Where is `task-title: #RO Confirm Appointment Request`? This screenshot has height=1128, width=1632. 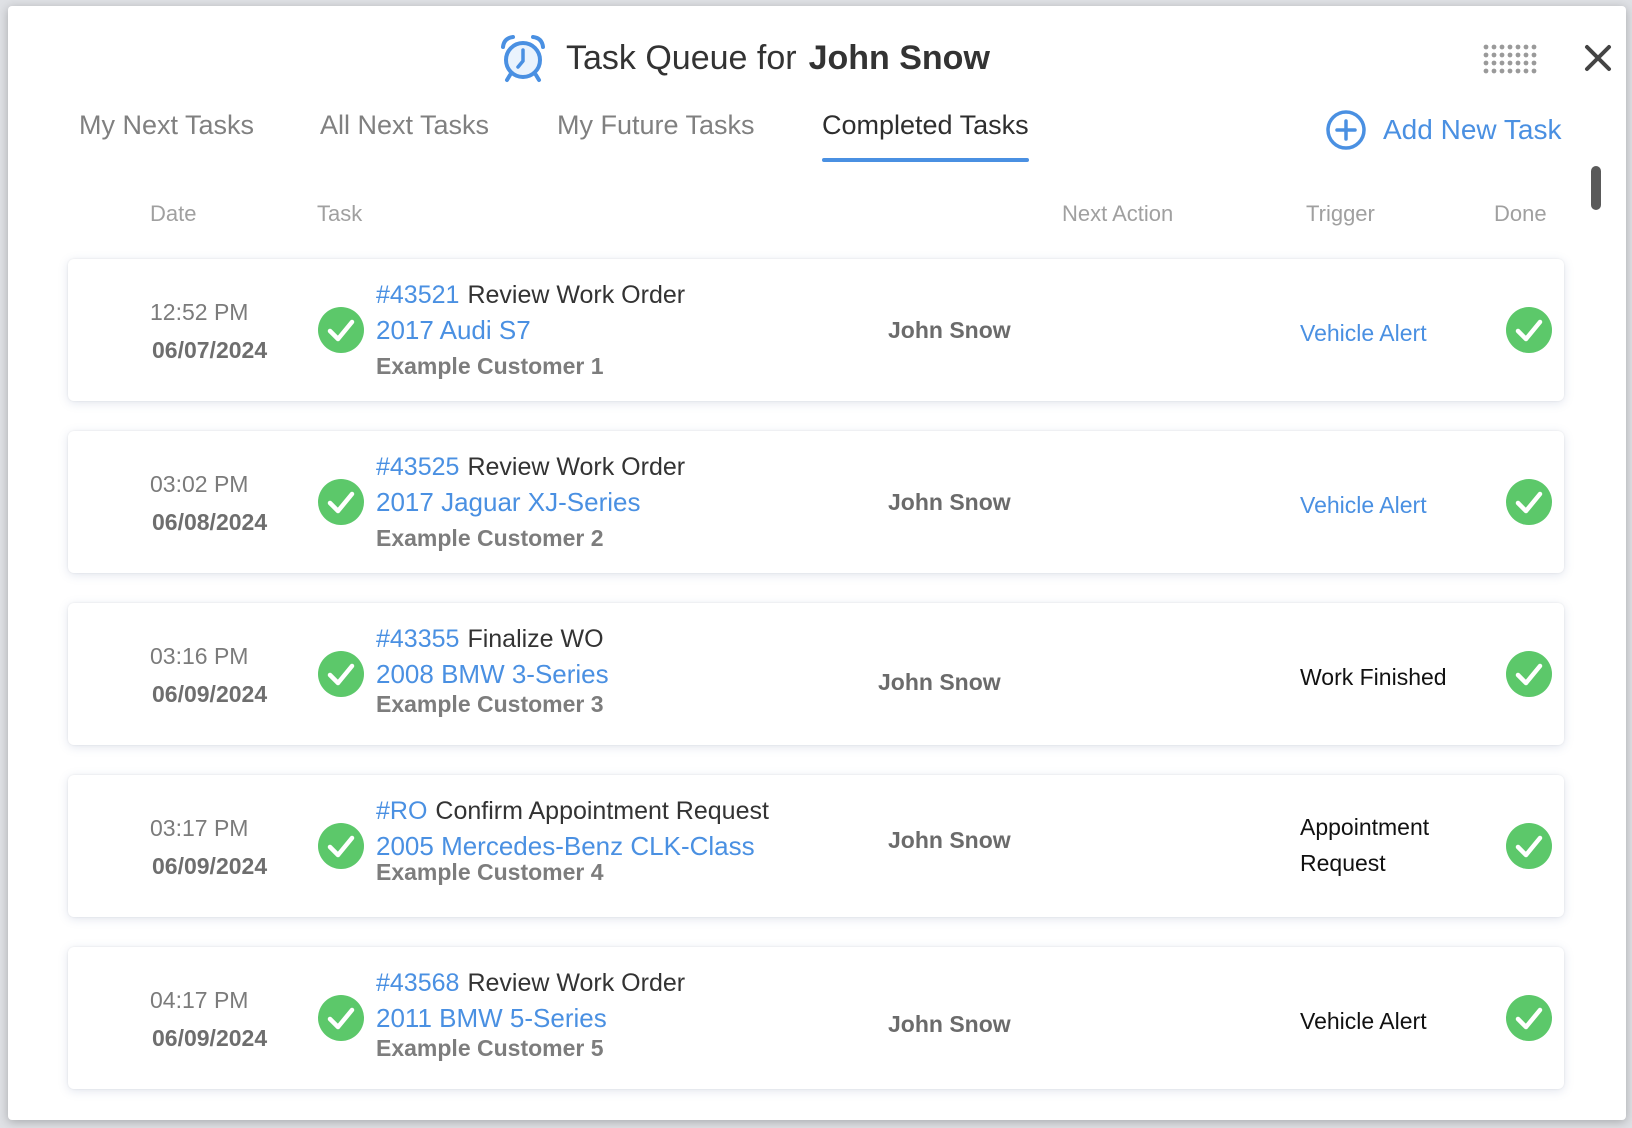
task-title: #RO Confirm Appointment Request is located at coordinates (572, 811).